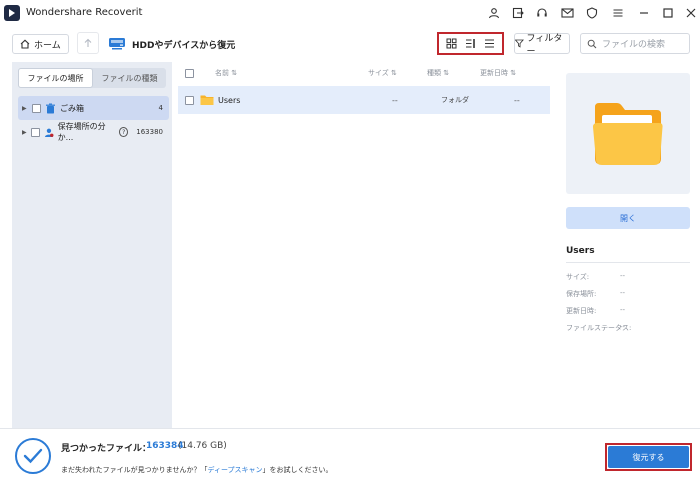  What do you see at coordinates (567, 13) in the screenshot?
I see `mail-icon` at bounding box center [567, 13].